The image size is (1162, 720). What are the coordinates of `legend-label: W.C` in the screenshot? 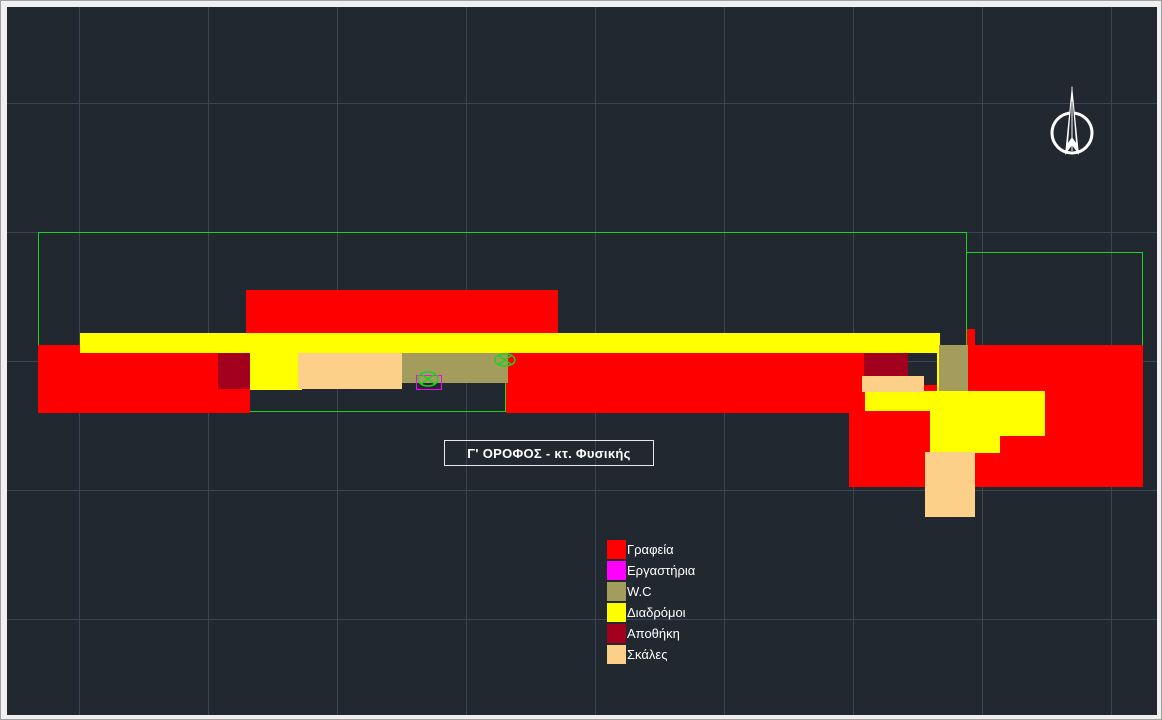 It's located at (639, 591).